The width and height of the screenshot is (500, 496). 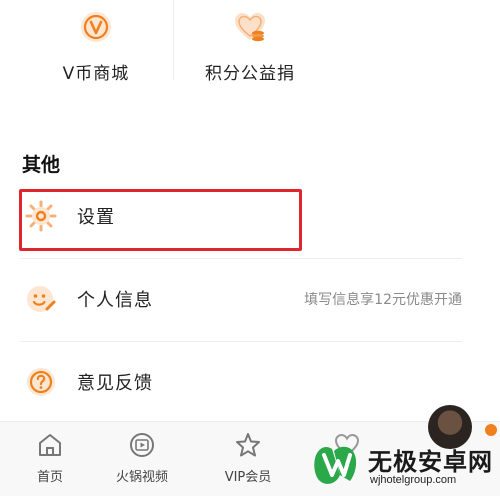 I want to click on tab-hotpot-video-label: 火锅视频, so click(x=141, y=477).